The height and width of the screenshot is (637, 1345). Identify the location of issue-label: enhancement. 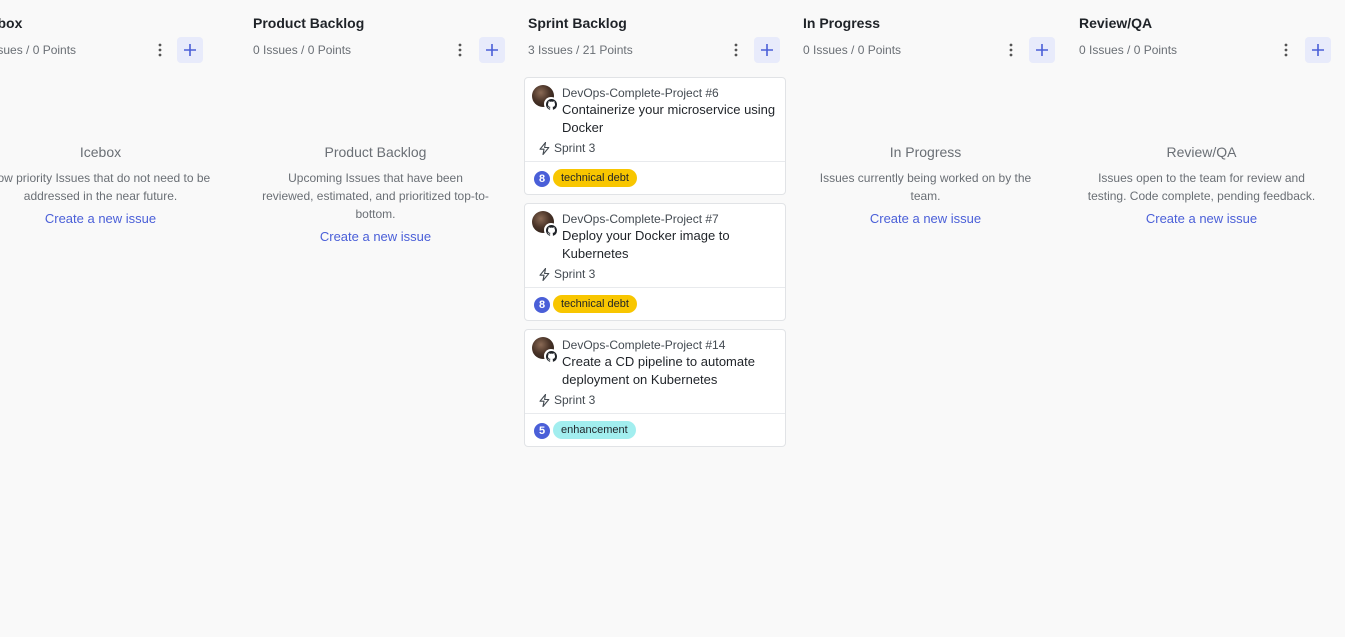
(594, 430).